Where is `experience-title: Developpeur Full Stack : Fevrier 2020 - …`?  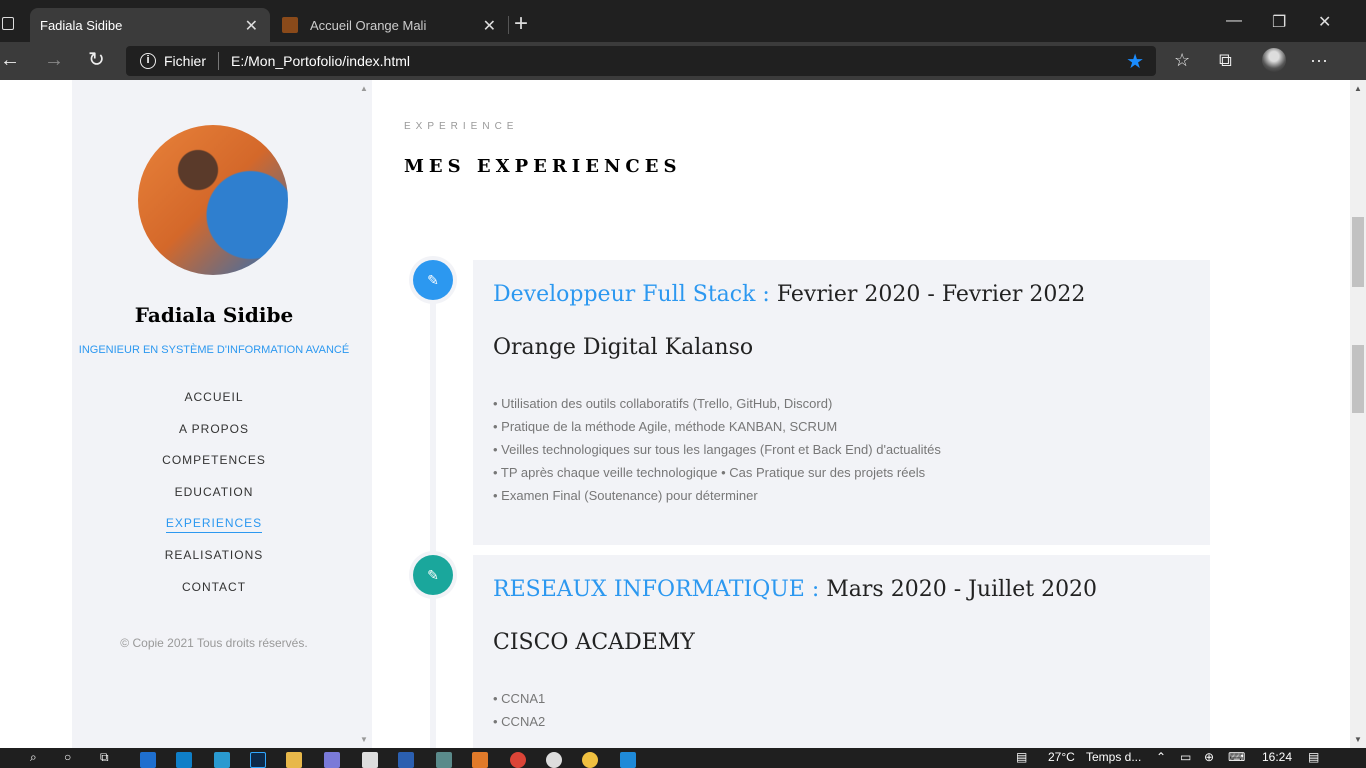 experience-title: Developpeur Full Stack : Fevrier 2020 - … is located at coordinates (789, 294).